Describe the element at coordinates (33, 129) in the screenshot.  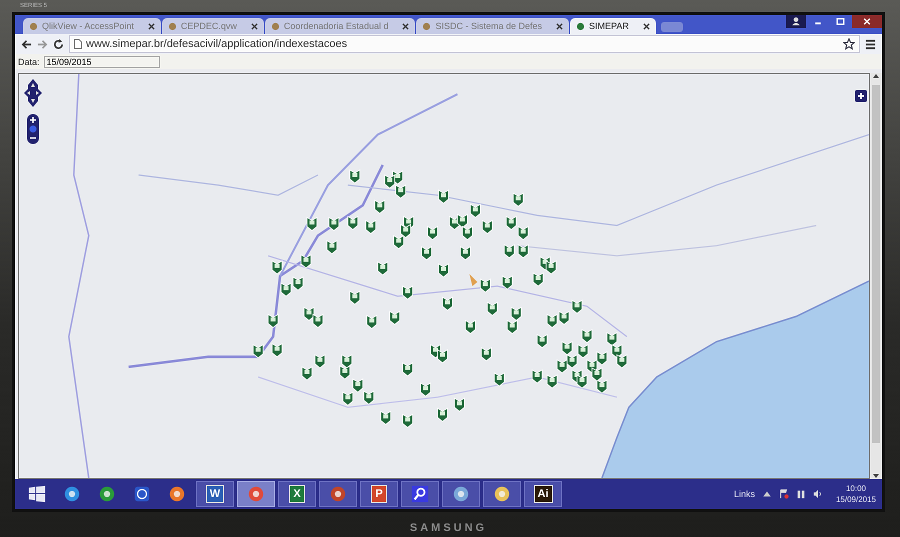
I see `zoom-control-icon` at that location.